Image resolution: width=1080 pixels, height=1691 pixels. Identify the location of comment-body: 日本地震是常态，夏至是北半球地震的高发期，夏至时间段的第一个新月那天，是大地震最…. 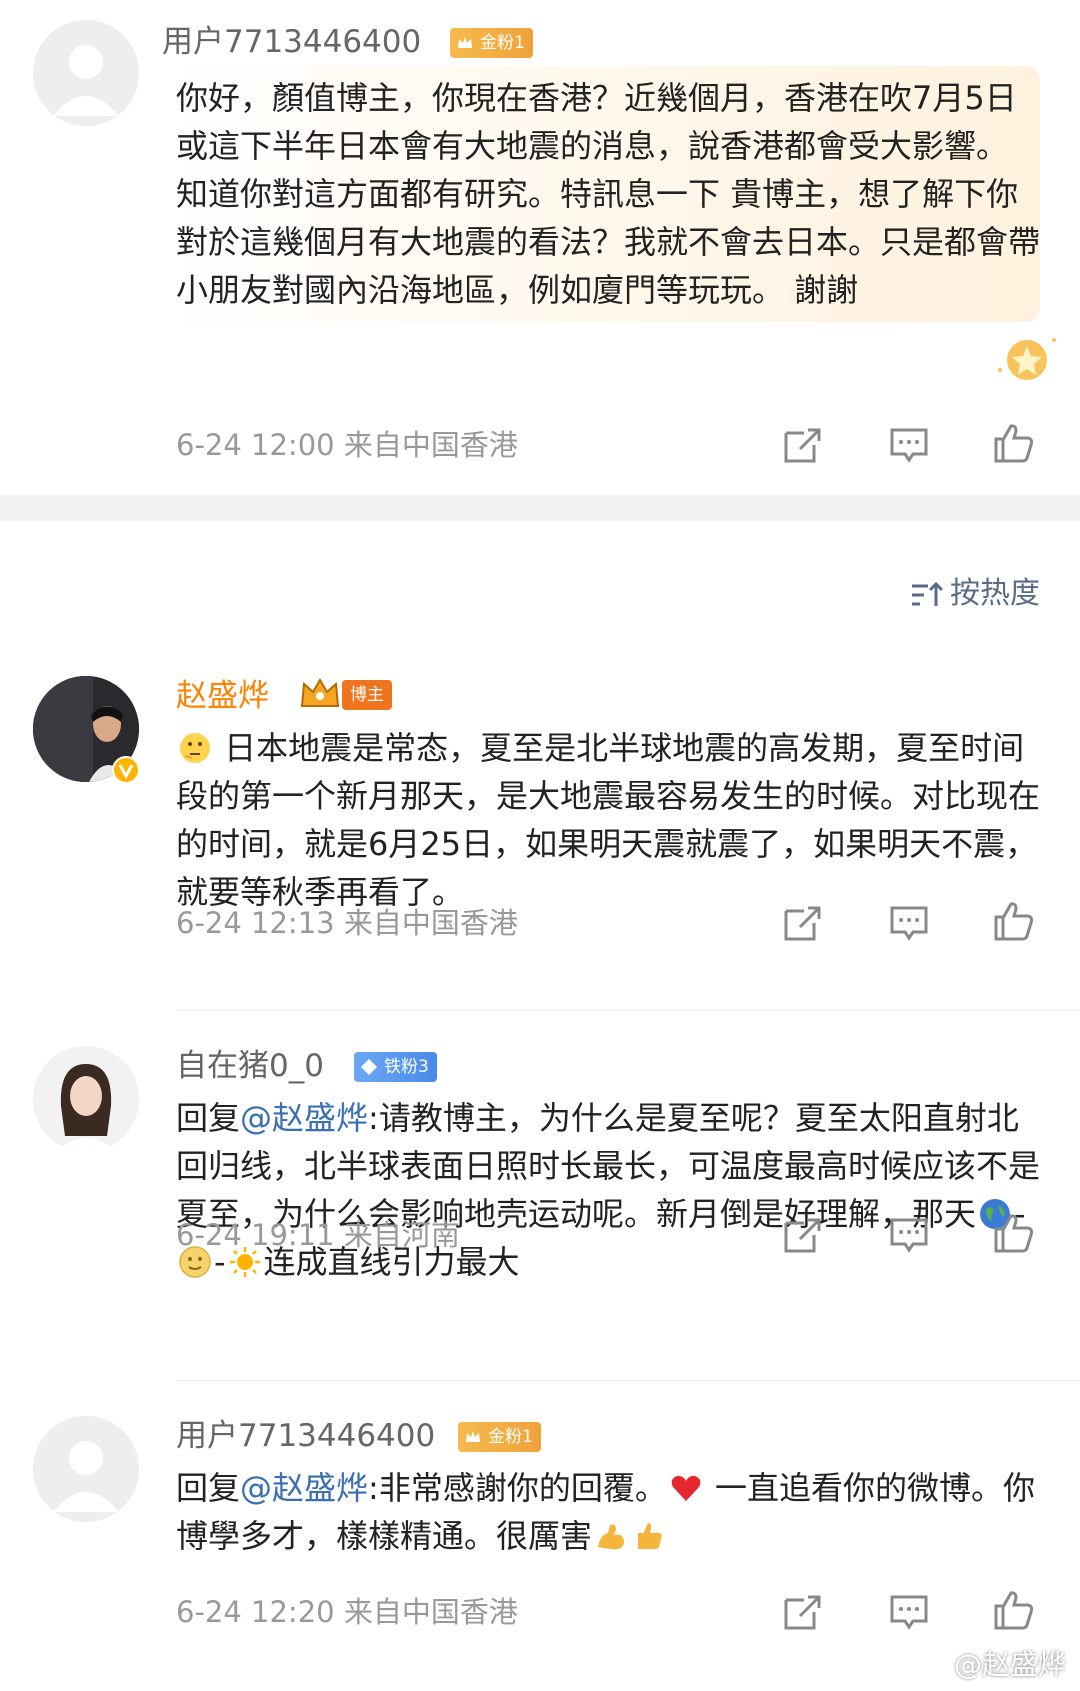
(608, 820).